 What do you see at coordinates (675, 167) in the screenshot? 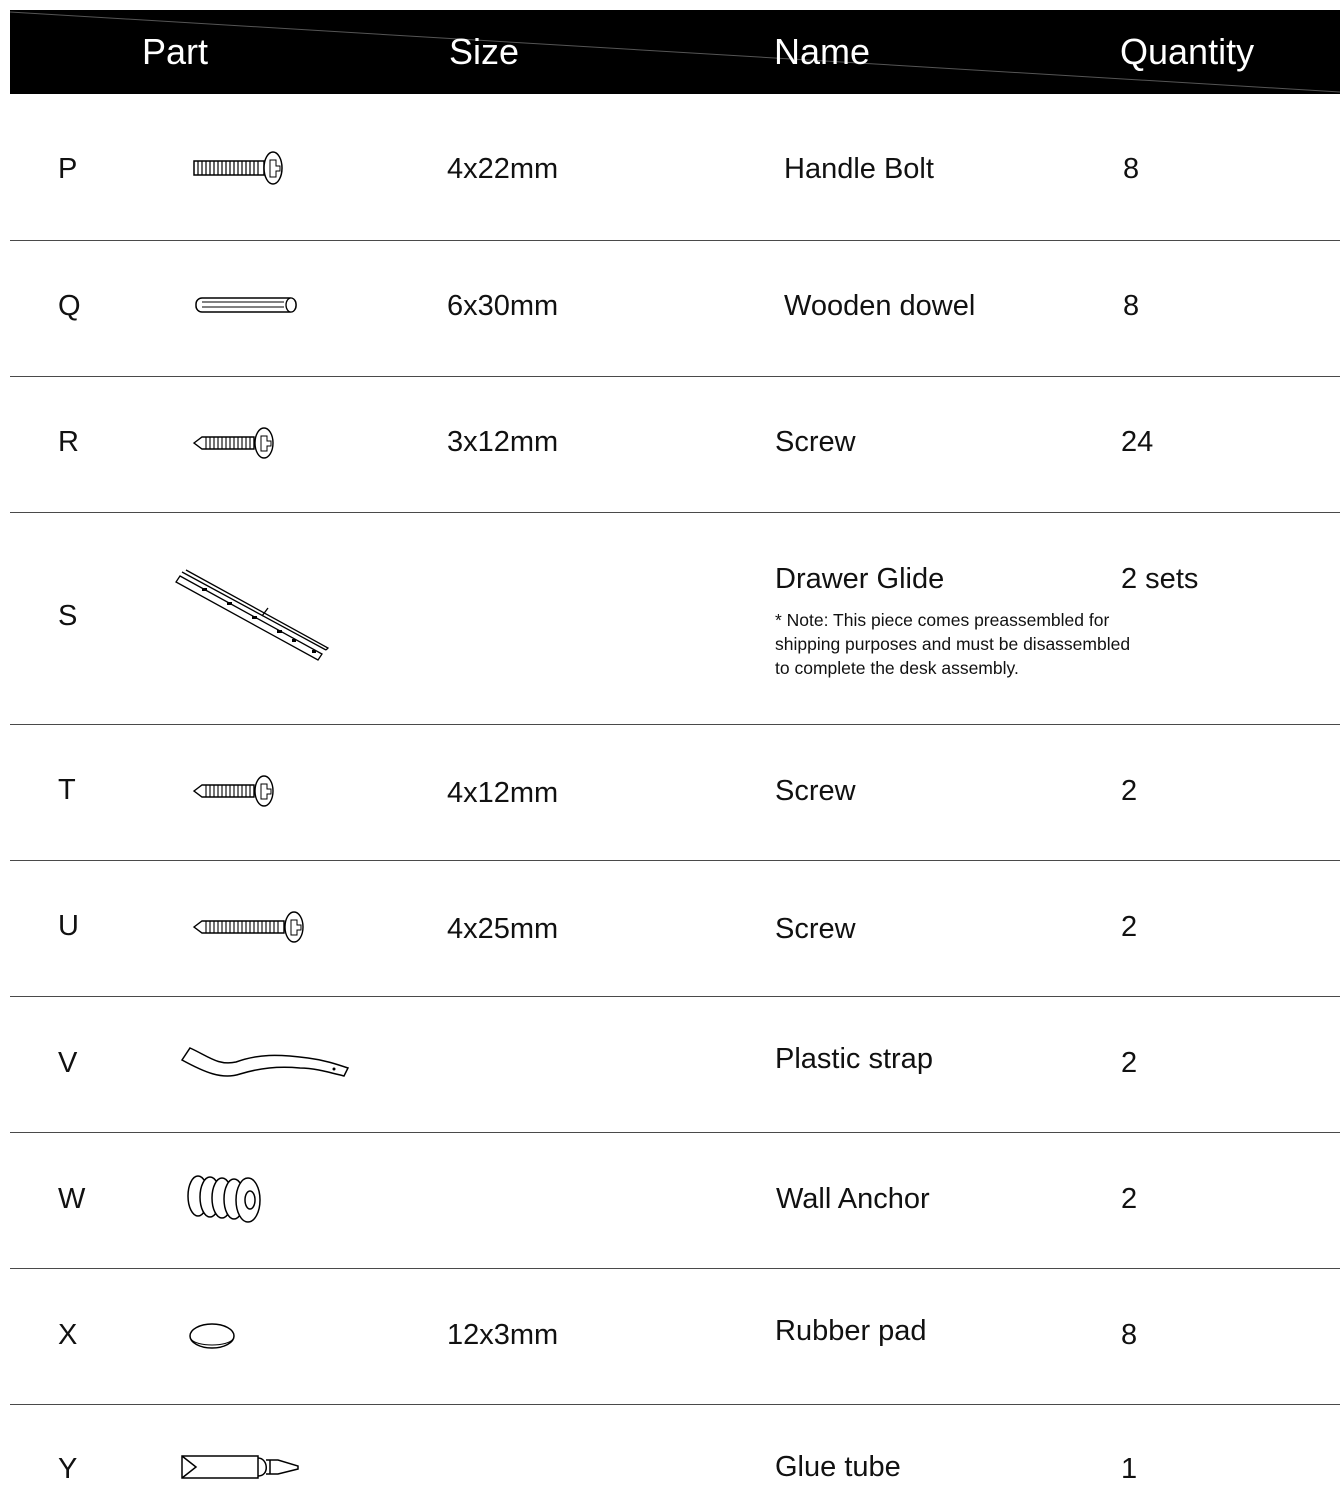
I see `table-row: P 4x22mm Handle Bolt 8` at bounding box center [675, 167].